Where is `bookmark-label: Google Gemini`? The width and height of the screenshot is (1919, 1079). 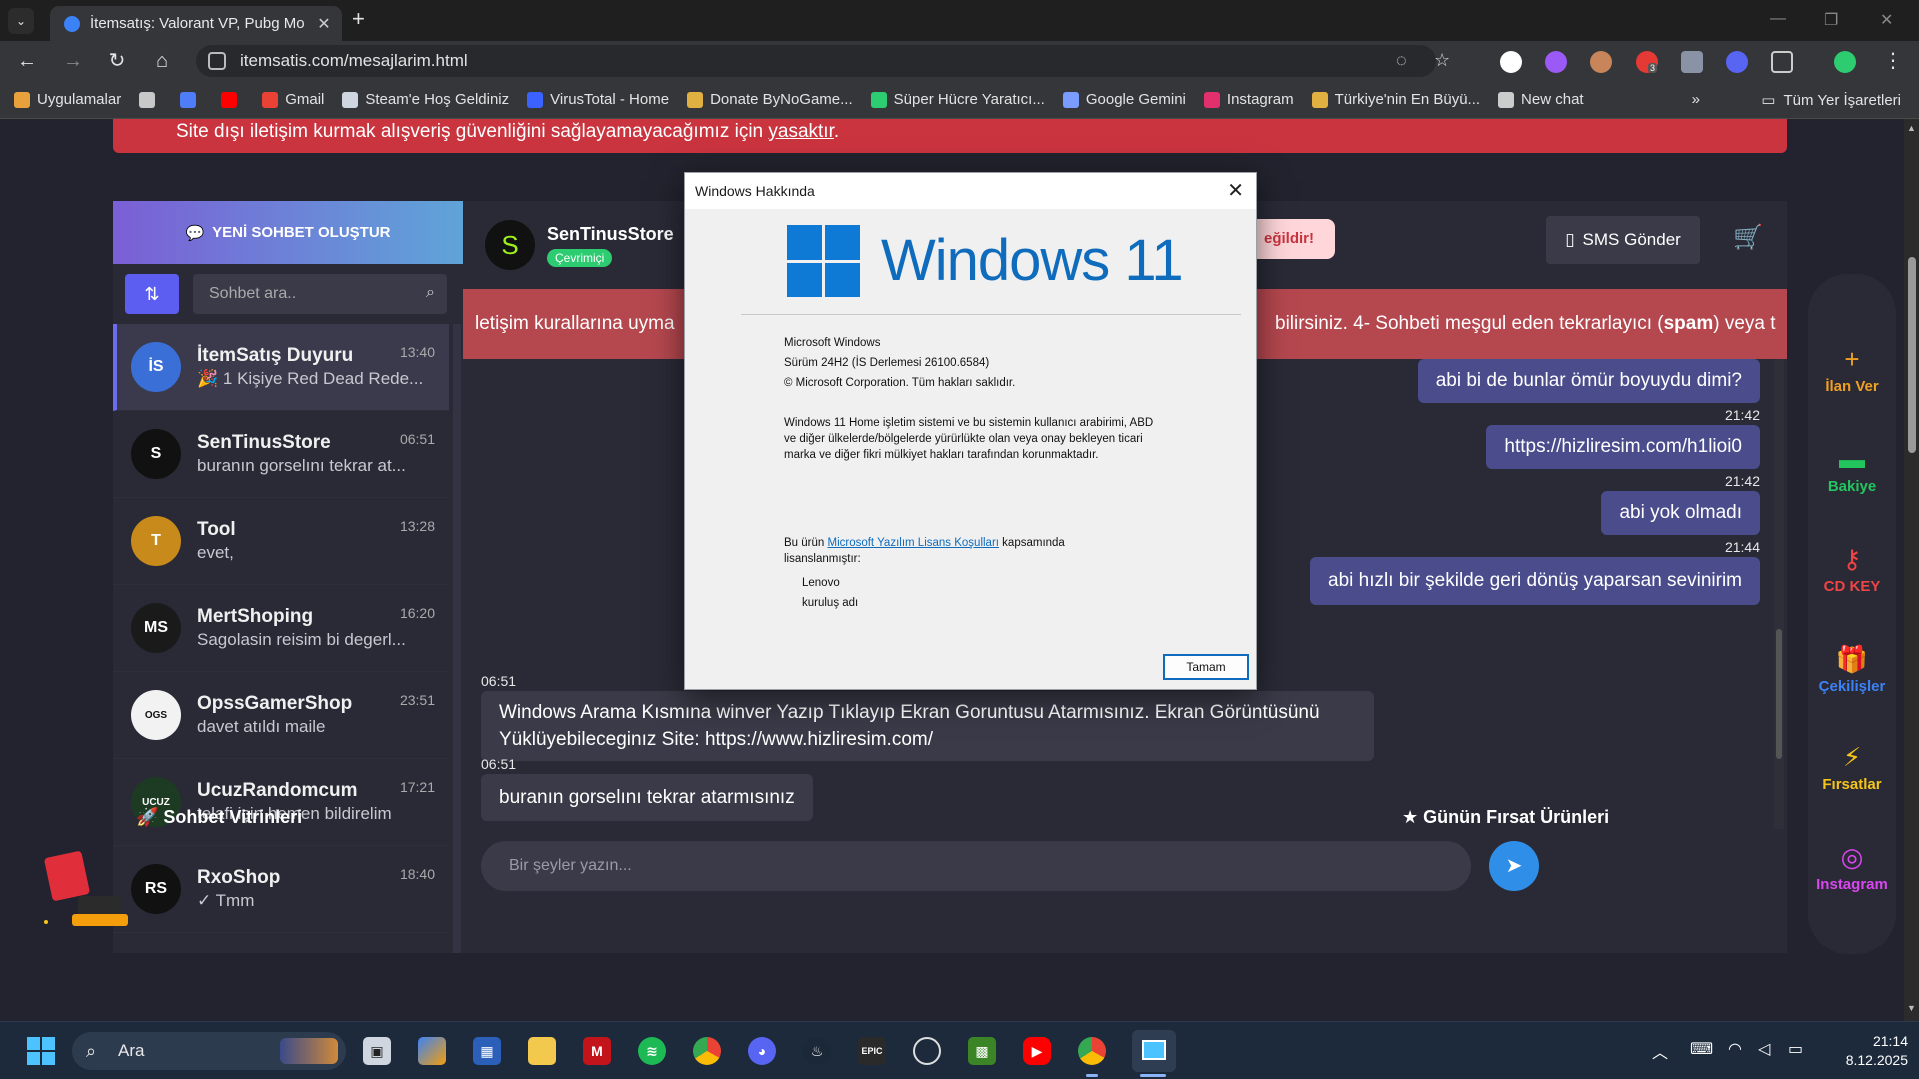
bookmark-label: Google Gemini is located at coordinates (1135, 99).